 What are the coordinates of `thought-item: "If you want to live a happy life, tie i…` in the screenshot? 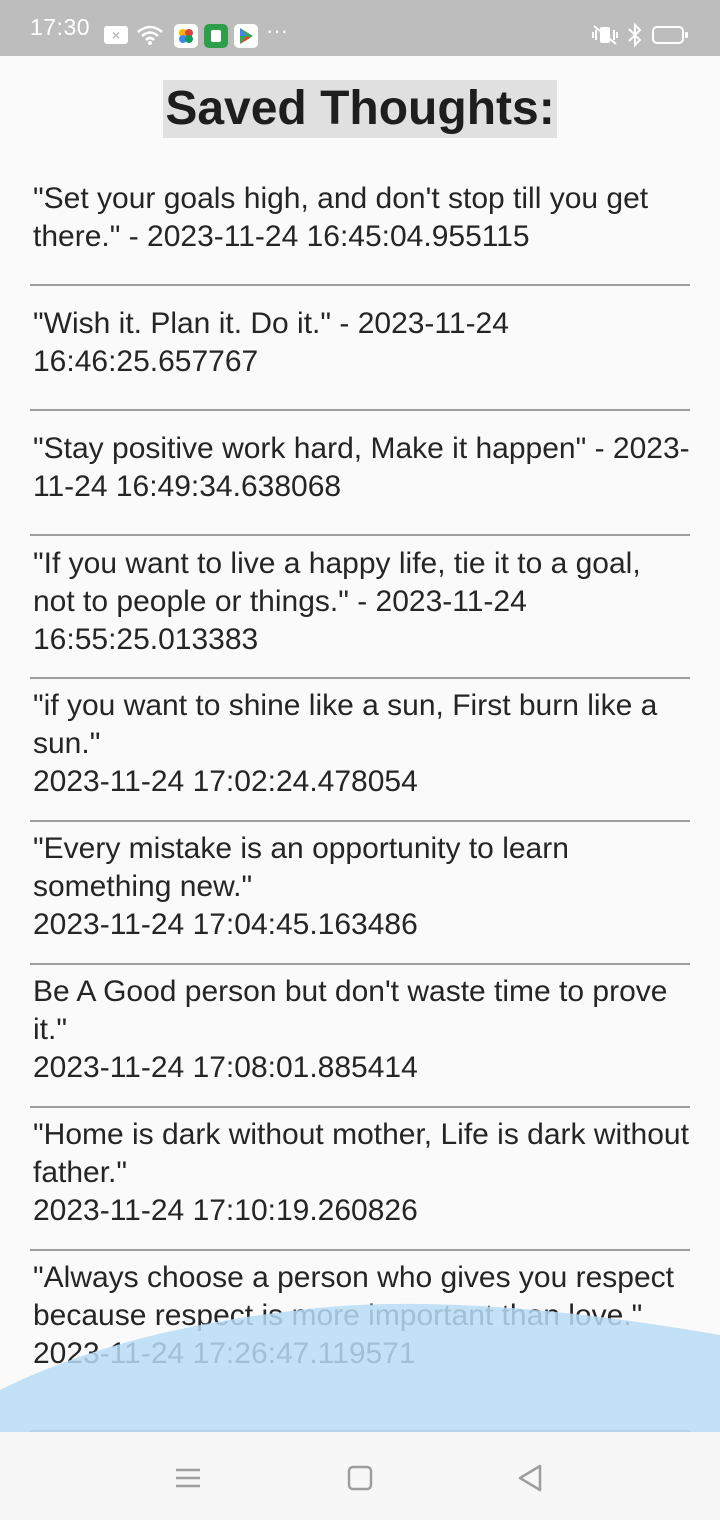 It's located at (360, 607).